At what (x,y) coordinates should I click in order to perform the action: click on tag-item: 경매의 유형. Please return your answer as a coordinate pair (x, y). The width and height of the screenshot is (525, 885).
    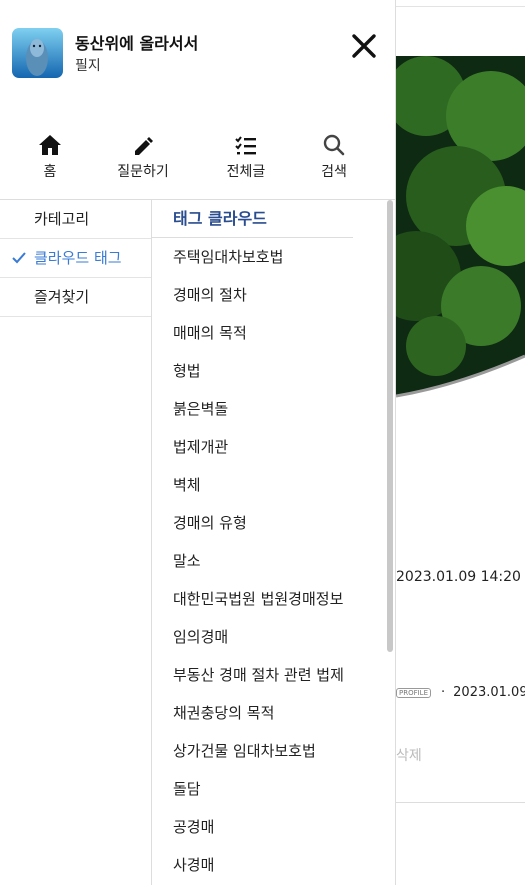
    Looking at the image, I should click on (267, 523).